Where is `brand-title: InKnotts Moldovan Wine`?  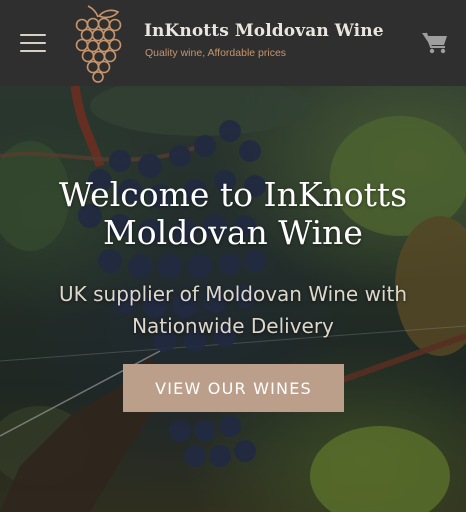 brand-title: InKnotts Moldovan Wine is located at coordinates (264, 31).